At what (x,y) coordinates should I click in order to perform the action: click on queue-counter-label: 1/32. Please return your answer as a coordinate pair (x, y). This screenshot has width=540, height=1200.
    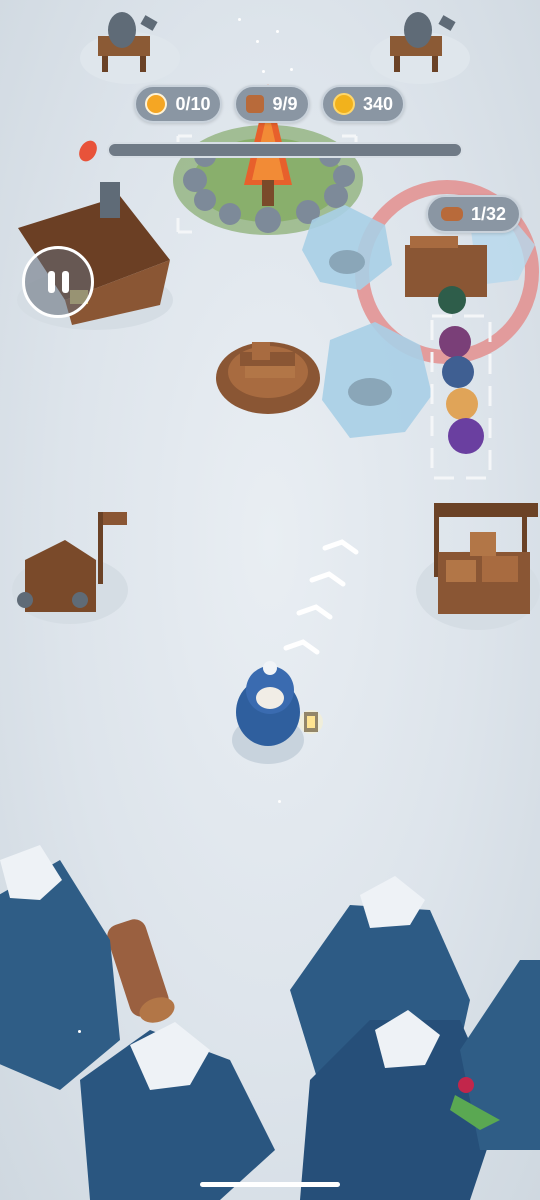
    Looking at the image, I should click on (488, 213).